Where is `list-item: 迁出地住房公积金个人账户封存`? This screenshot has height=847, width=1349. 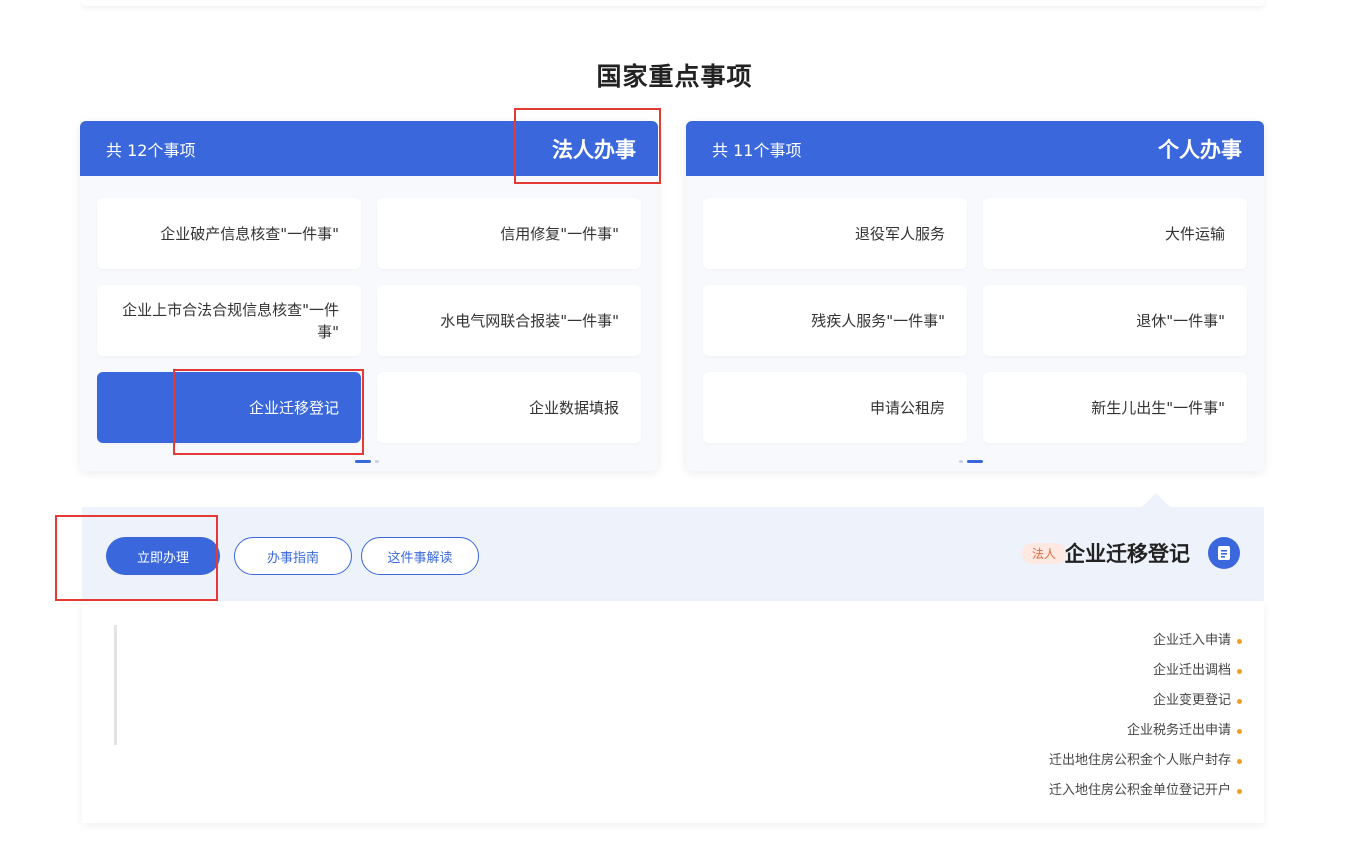
list-item: 迁出地住房公积金个人账户封存 is located at coordinates (1145, 766).